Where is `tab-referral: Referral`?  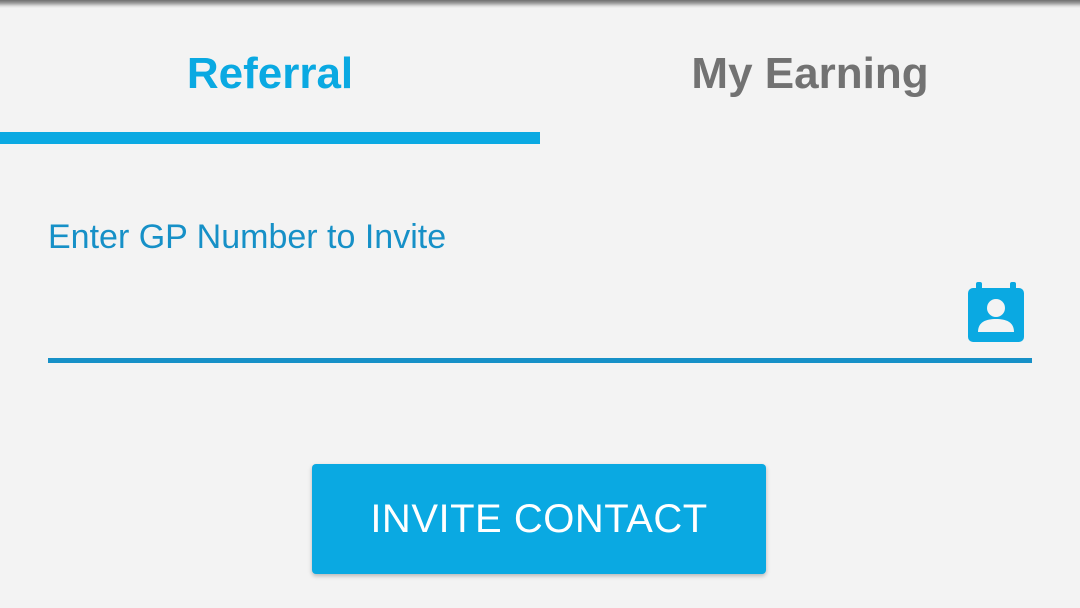 tab-referral: Referral is located at coordinates (270, 72).